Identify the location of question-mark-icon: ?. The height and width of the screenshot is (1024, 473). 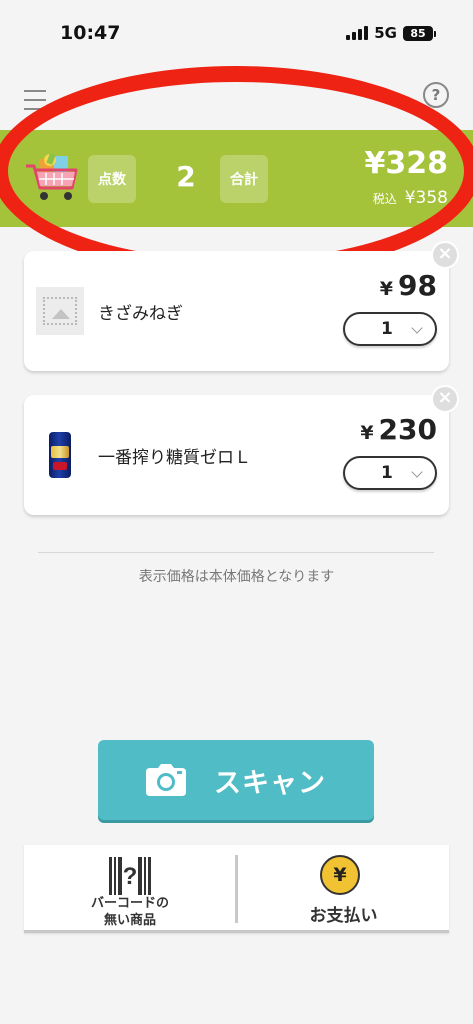
(436, 95).